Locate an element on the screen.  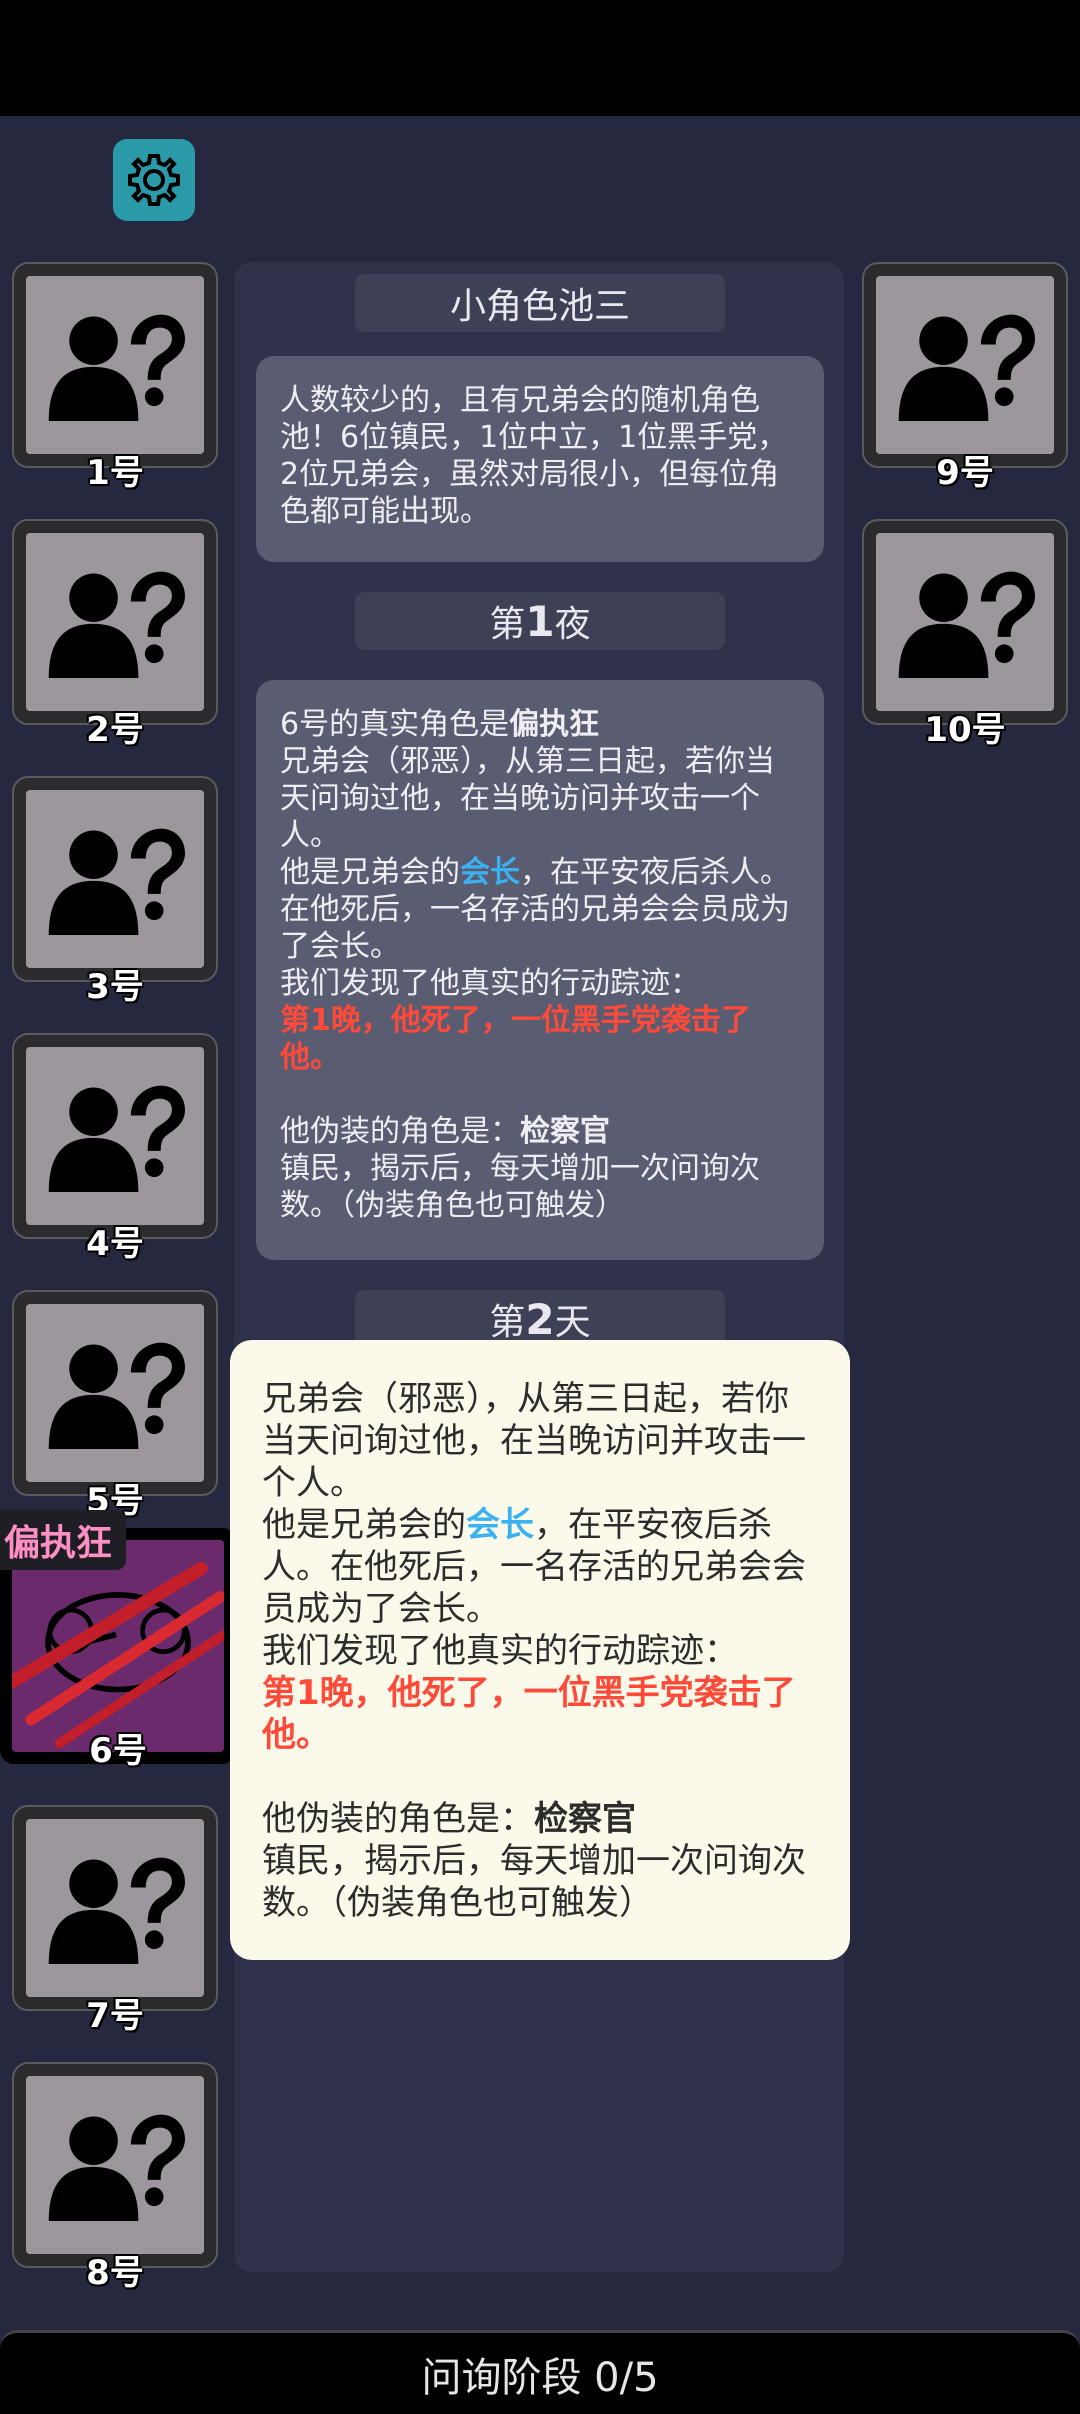
day-number: 2 is located at coordinates (540, 1319).